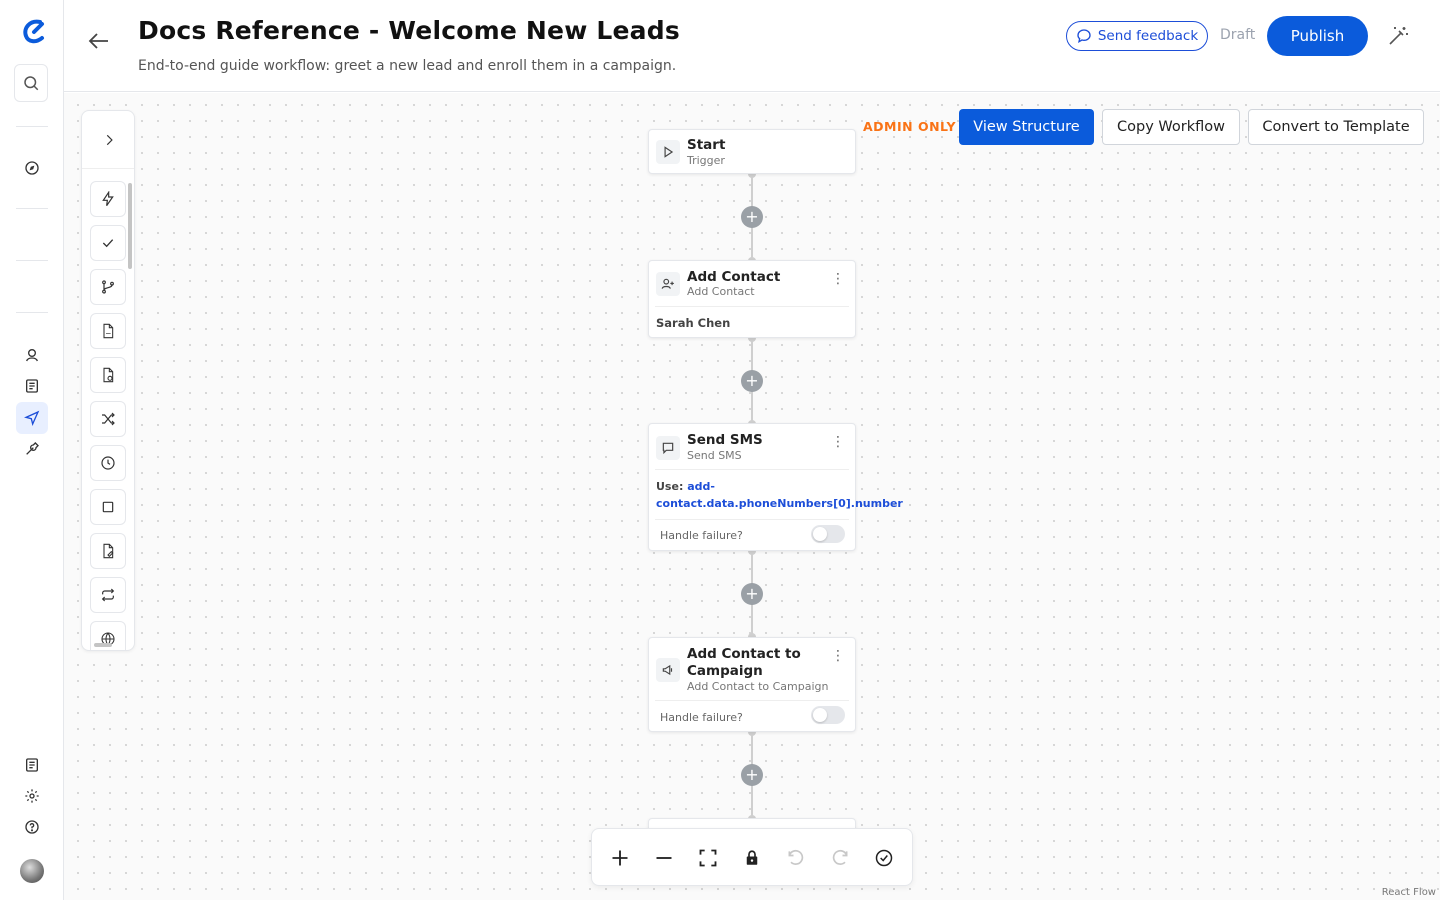  What do you see at coordinates (31, 83) in the screenshot?
I see `search-button` at bounding box center [31, 83].